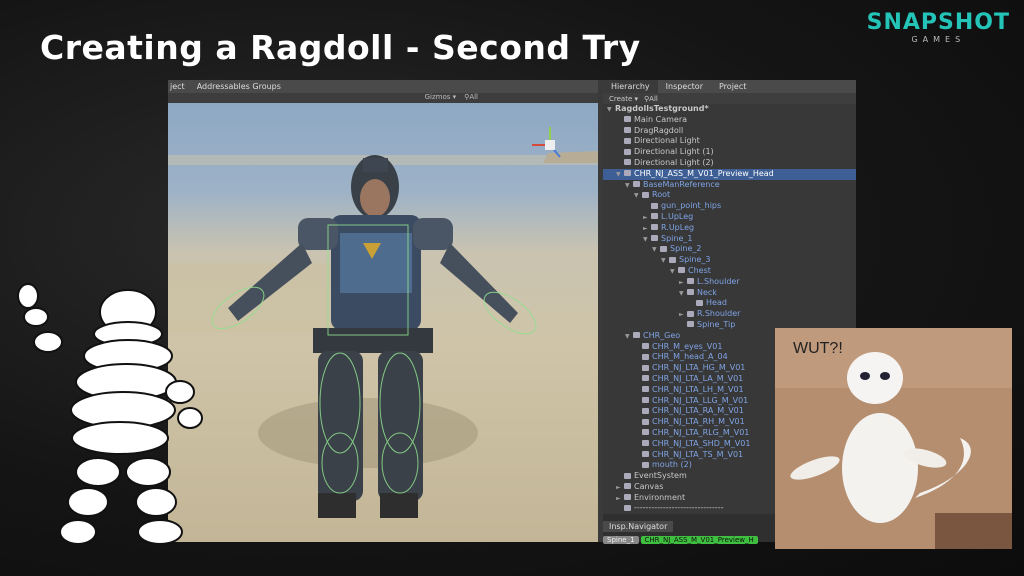  Describe the element at coordinates (729, 195) in the screenshot. I see `hierarchy-row: ▼ Root` at that location.